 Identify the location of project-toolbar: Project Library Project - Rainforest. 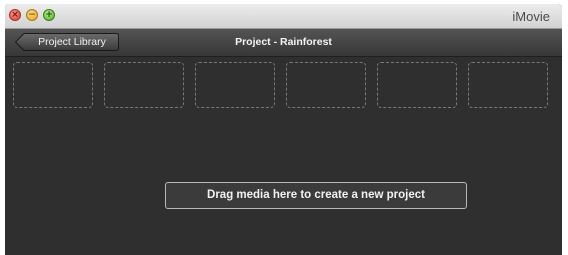
(283, 43).